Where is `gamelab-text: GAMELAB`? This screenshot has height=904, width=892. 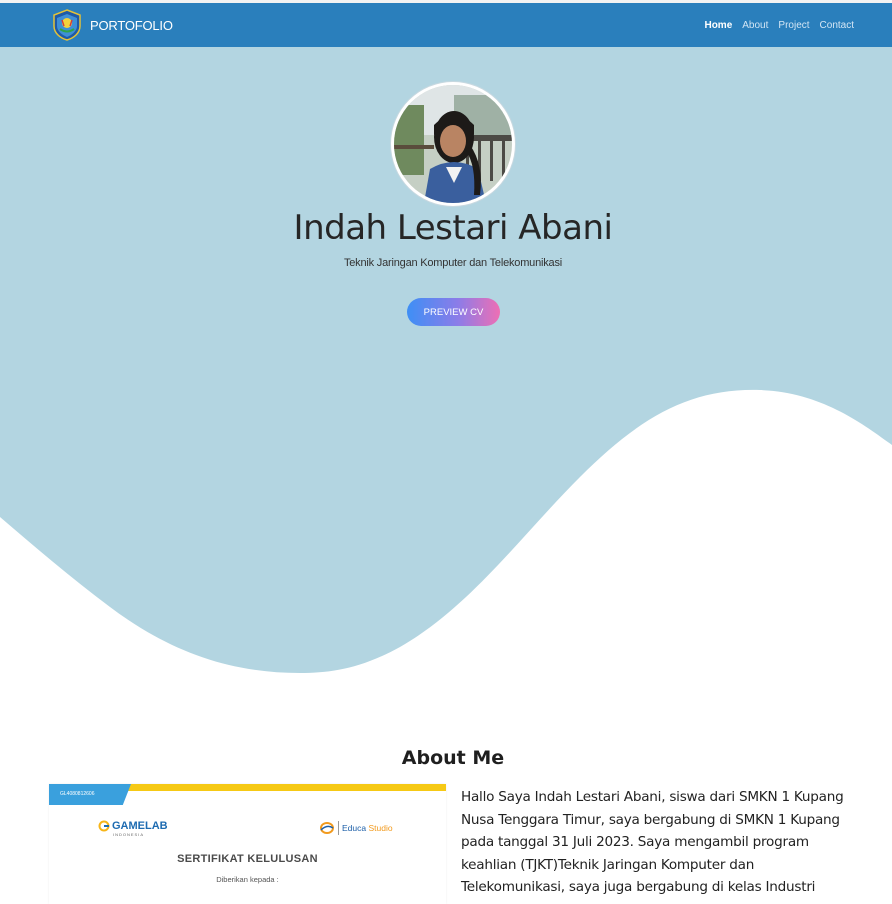 gamelab-text: GAMELAB is located at coordinates (140, 826).